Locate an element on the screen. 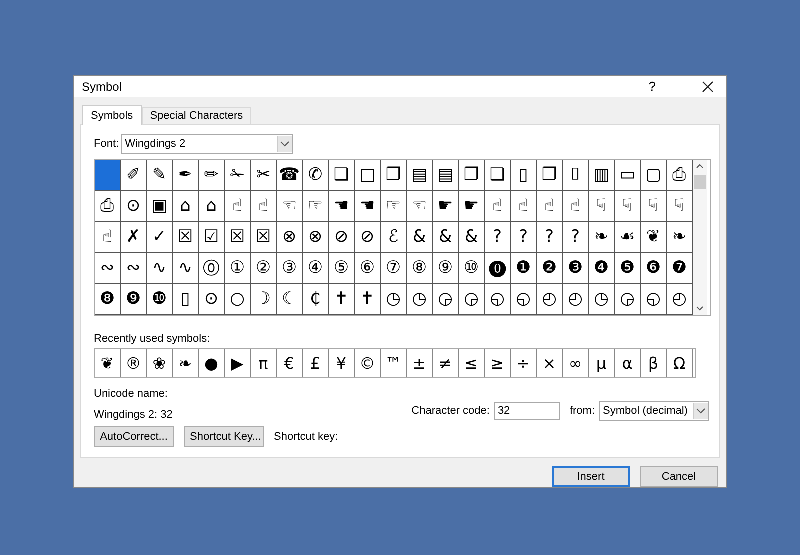 The width and height of the screenshot is (800, 555). symbol-cell: ④ is located at coordinates (316, 268).